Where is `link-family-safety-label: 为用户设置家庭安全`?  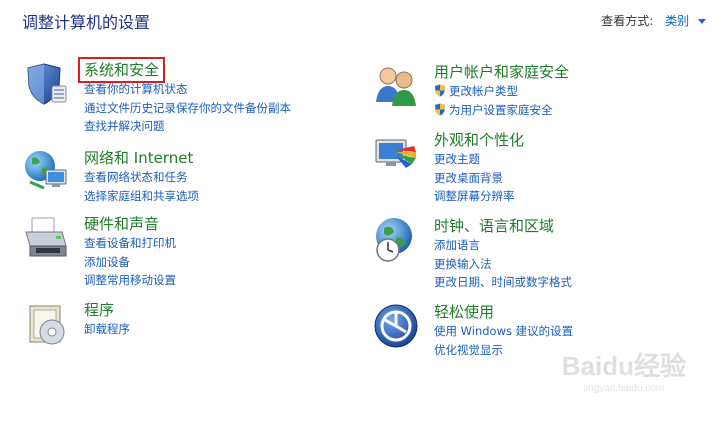
link-family-safety-label: 为用户设置家庭安全 is located at coordinates (501, 109).